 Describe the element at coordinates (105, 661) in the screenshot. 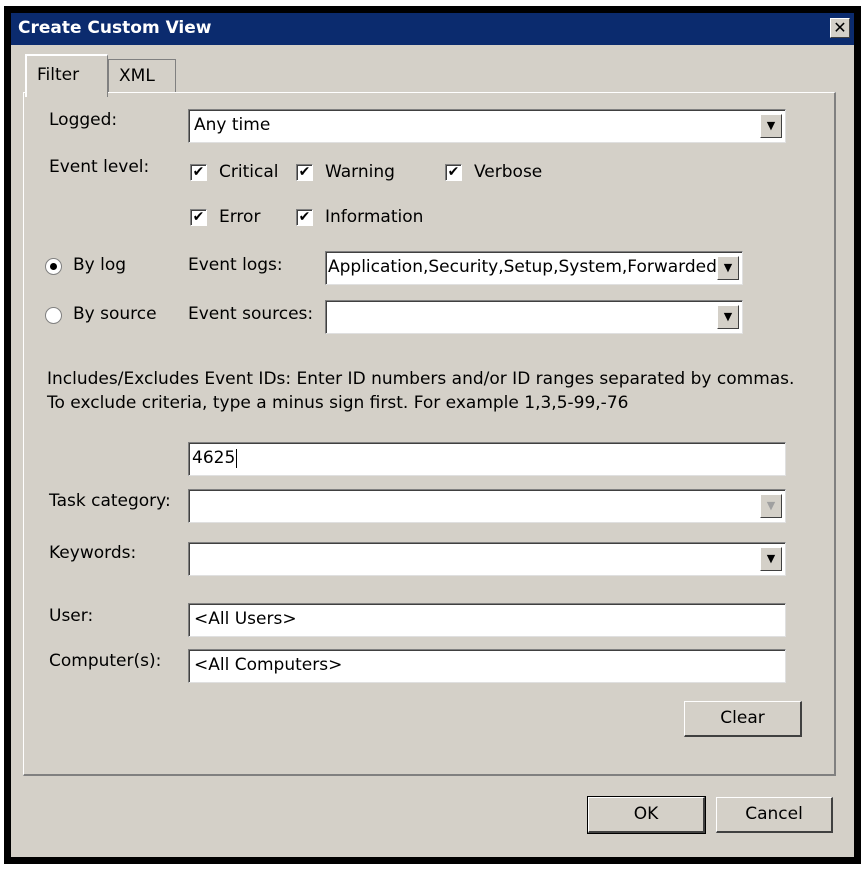

I see `computers-label: Computer(s):` at that location.